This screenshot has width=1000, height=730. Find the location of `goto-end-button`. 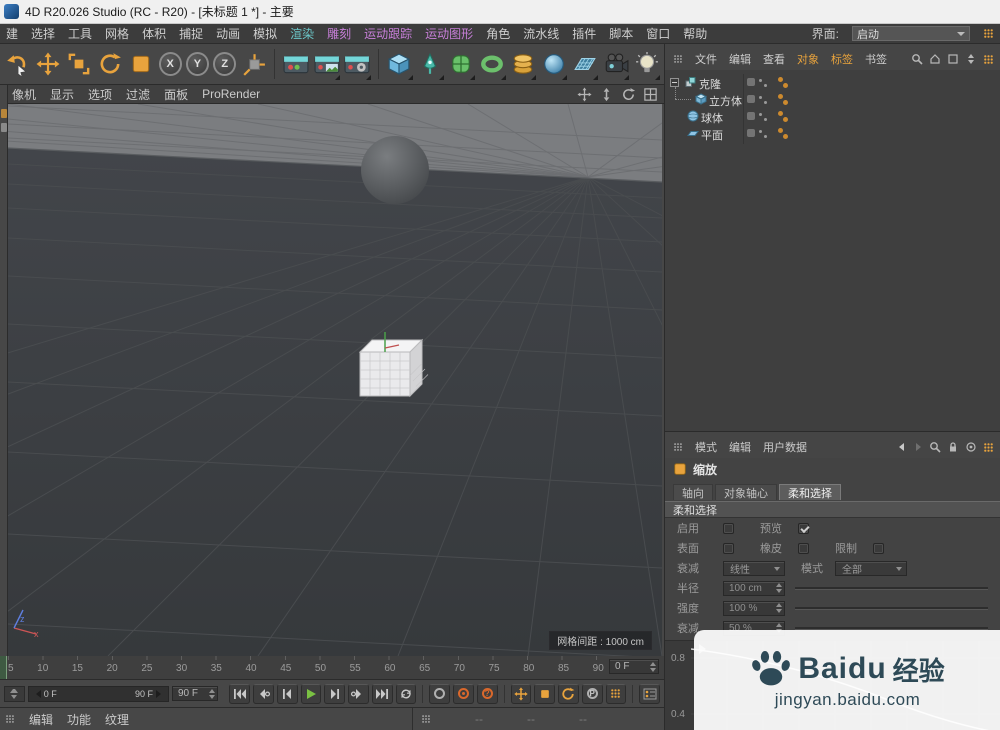

goto-end-button is located at coordinates (382, 693).